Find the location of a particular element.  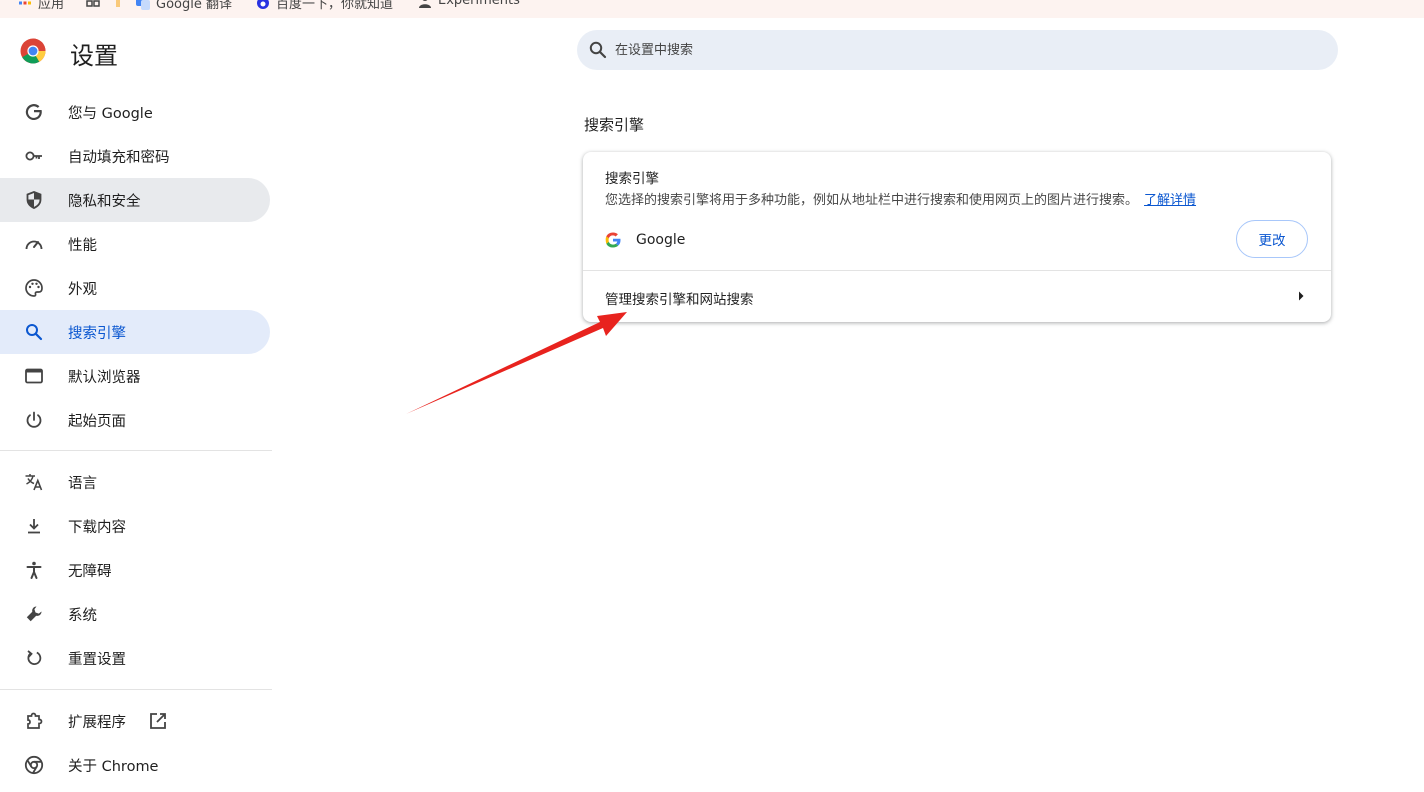

settings-header: 设置 is located at coordinates (712, 51).